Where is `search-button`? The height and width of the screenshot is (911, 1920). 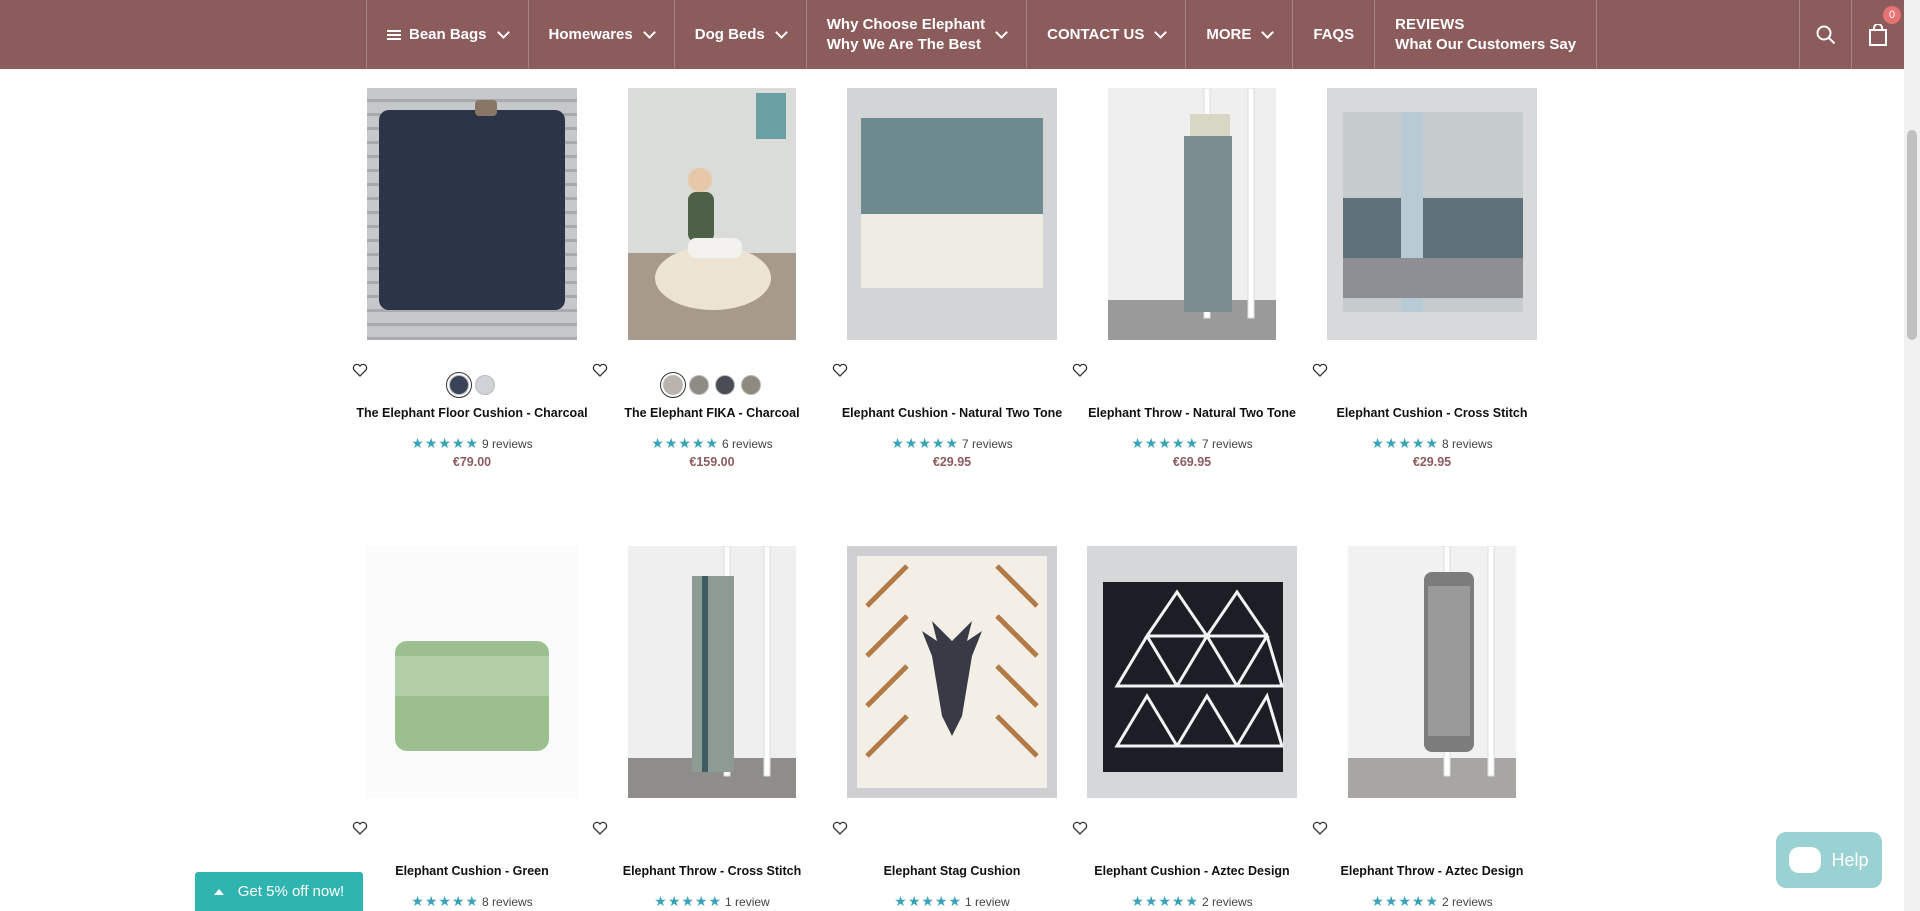
search-button is located at coordinates (1826, 34).